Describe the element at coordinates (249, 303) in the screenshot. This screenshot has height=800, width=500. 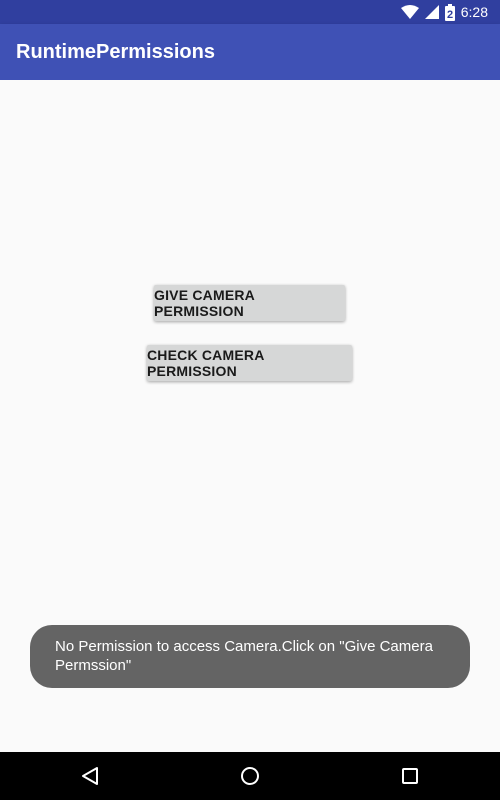
I see `give-camera-permission-button: GIVE CAMERA PERMISSION` at that location.